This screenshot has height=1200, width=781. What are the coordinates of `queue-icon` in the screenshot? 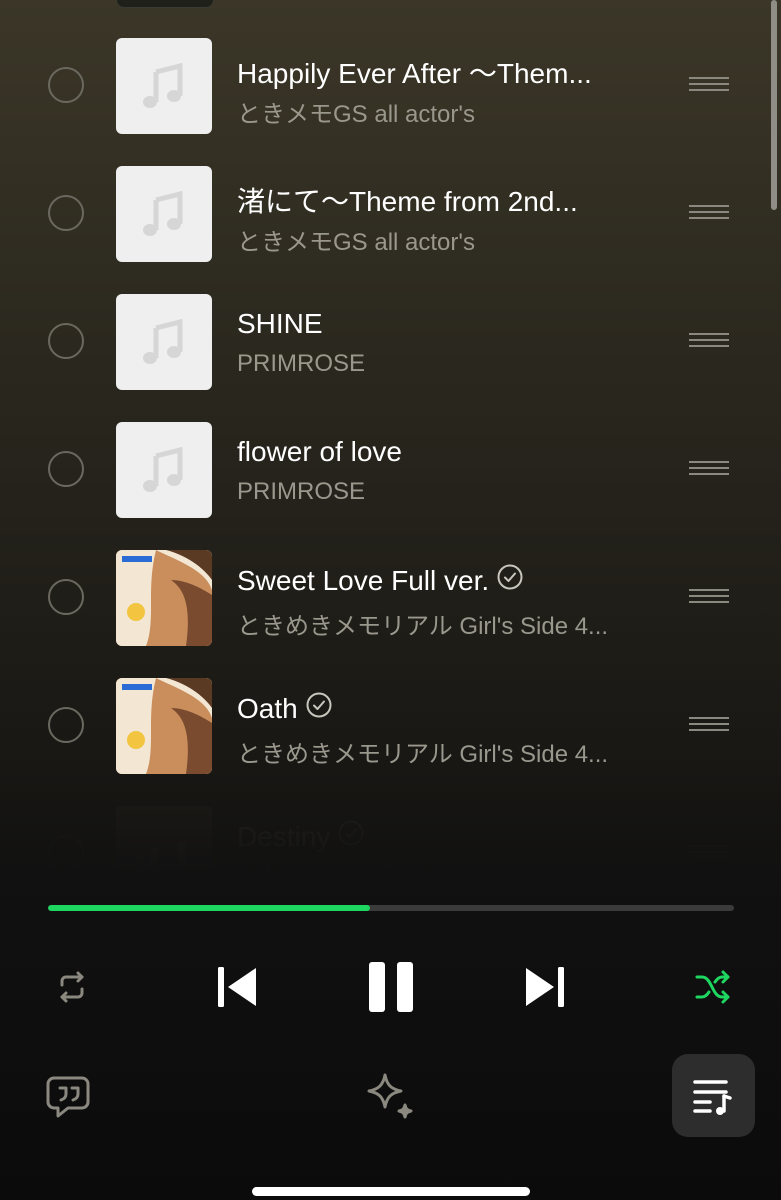 It's located at (712, 1097).